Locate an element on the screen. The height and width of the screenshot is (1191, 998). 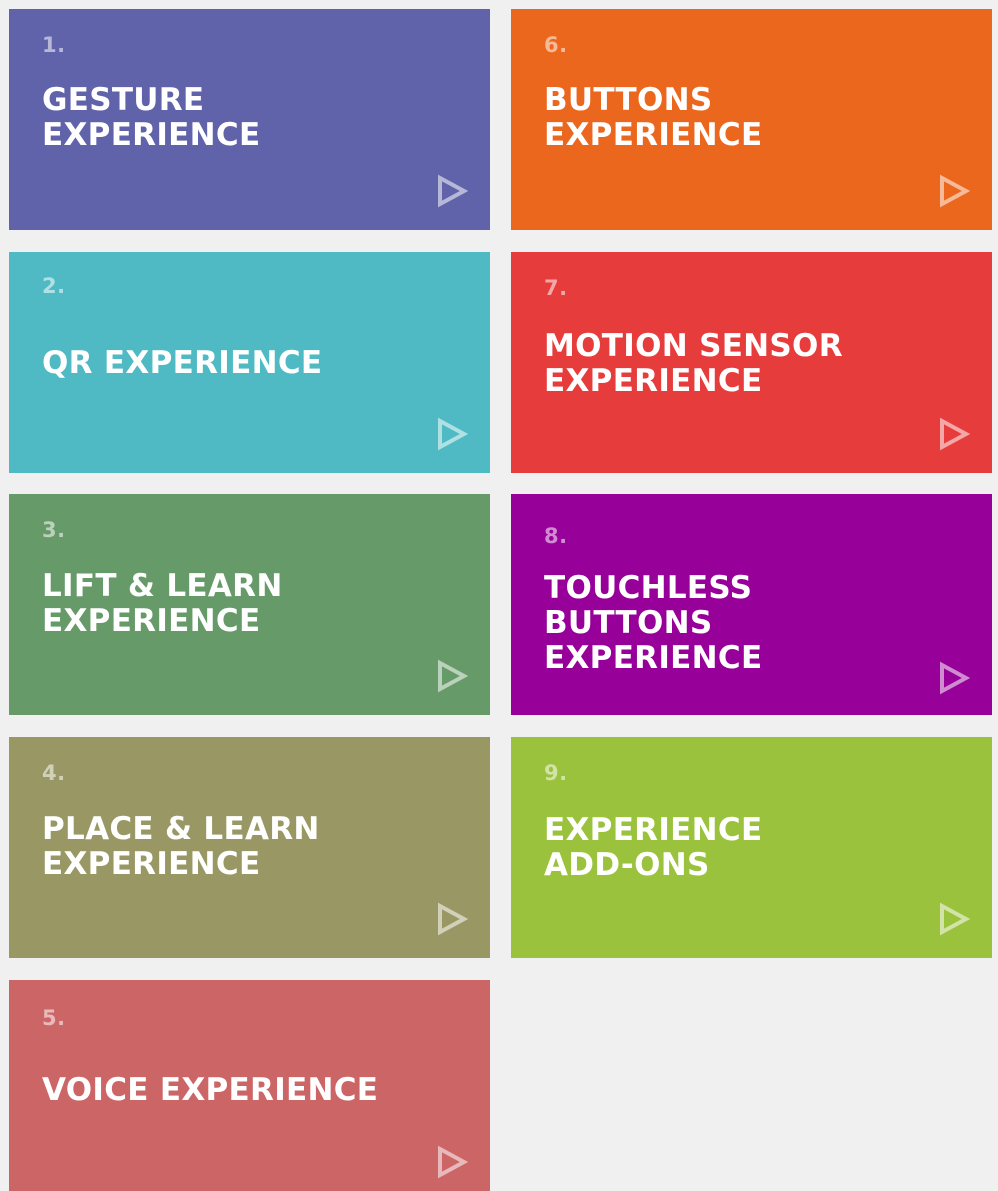
tile-number: 8. is located at coordinates (556, 536).